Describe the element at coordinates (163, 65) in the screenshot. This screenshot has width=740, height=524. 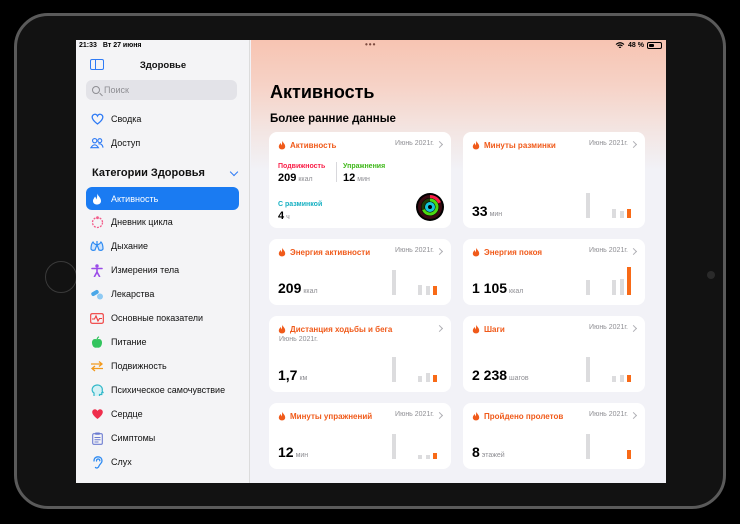
I see `sidebar-title: Здоровье` at that location.